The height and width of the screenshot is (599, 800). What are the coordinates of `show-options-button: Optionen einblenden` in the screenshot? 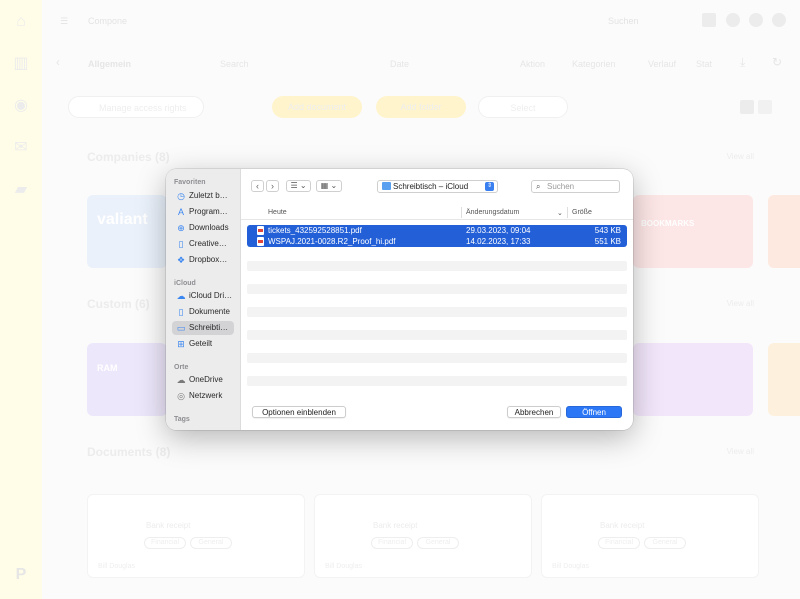 It's located at (299, 412).